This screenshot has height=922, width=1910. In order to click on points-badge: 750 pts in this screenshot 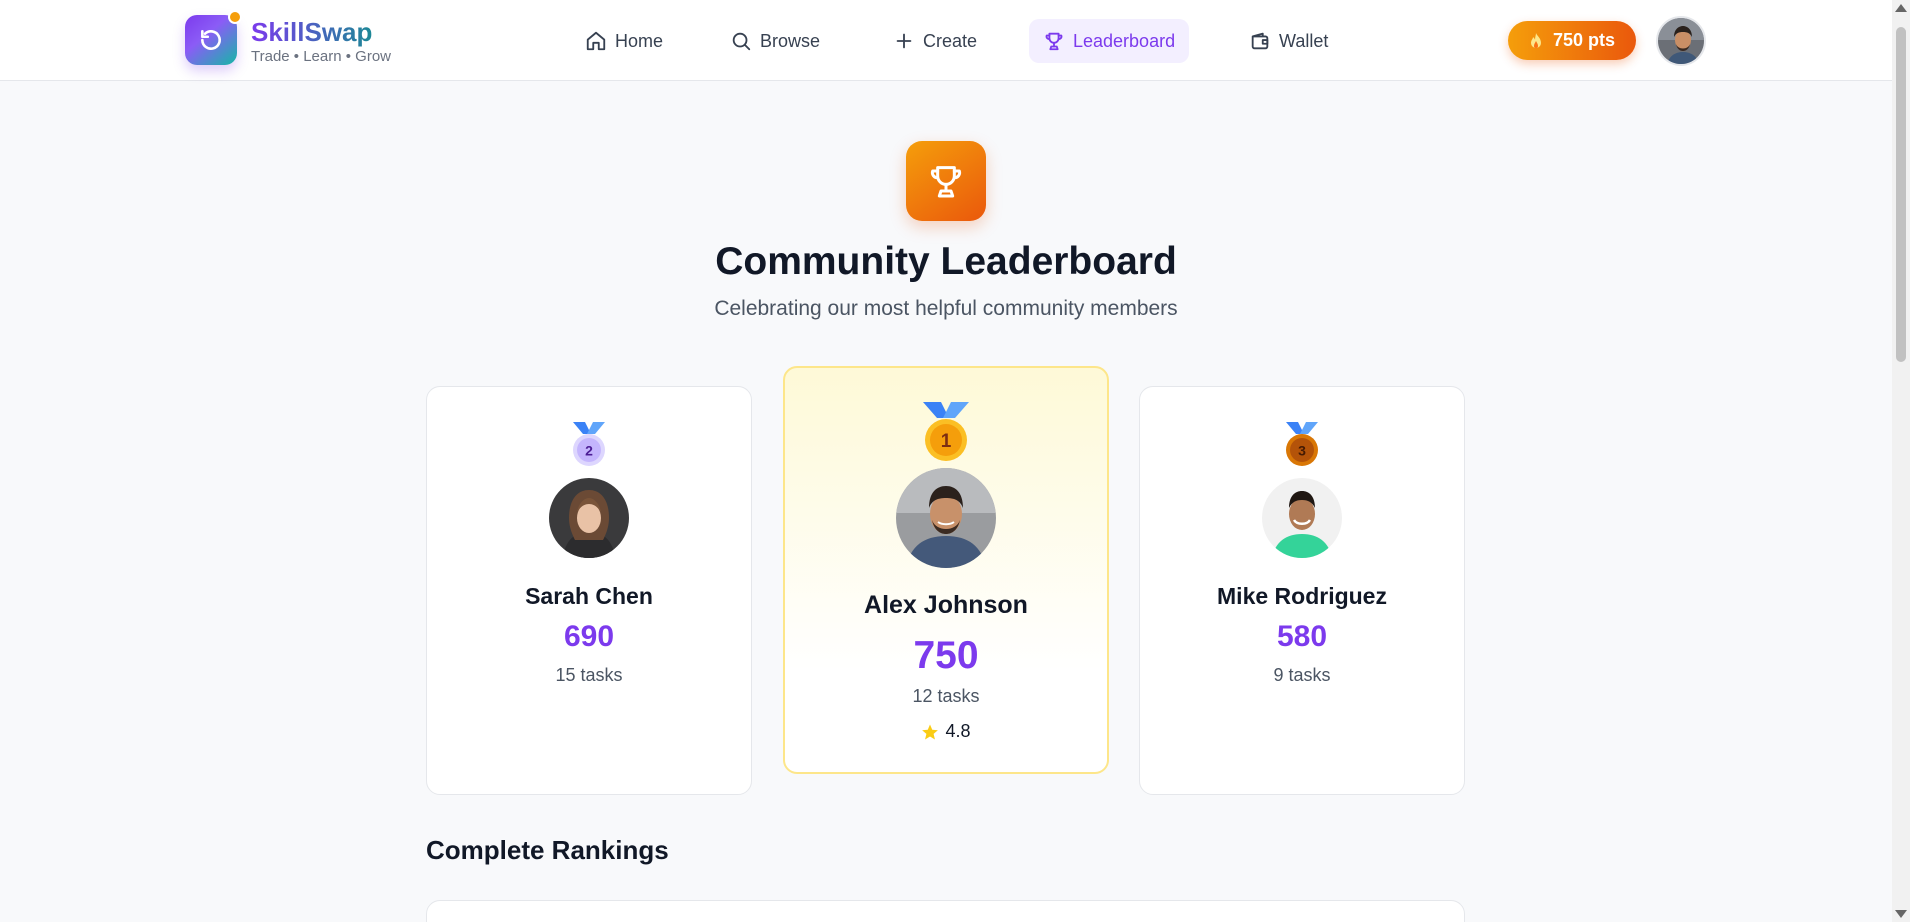, I will do `click(1572, 40)`.